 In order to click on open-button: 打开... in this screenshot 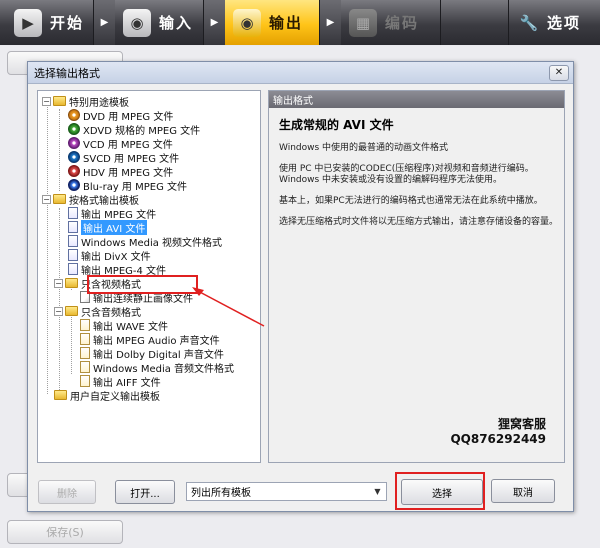, I will do `click(145, 492)`.